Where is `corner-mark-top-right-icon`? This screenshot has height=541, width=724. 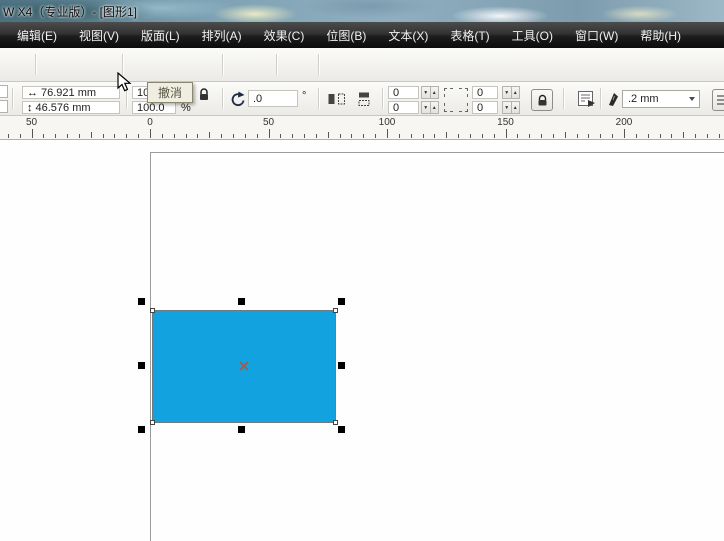 corner-mark-top-right-icon is located at coordinates (463, 92).